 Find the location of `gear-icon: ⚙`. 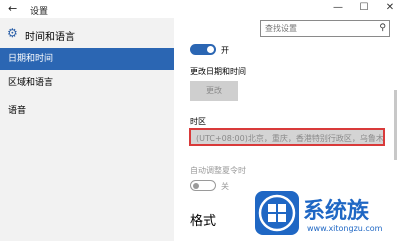

gear-icon: ⚙ is located at coordinates (12, 33).